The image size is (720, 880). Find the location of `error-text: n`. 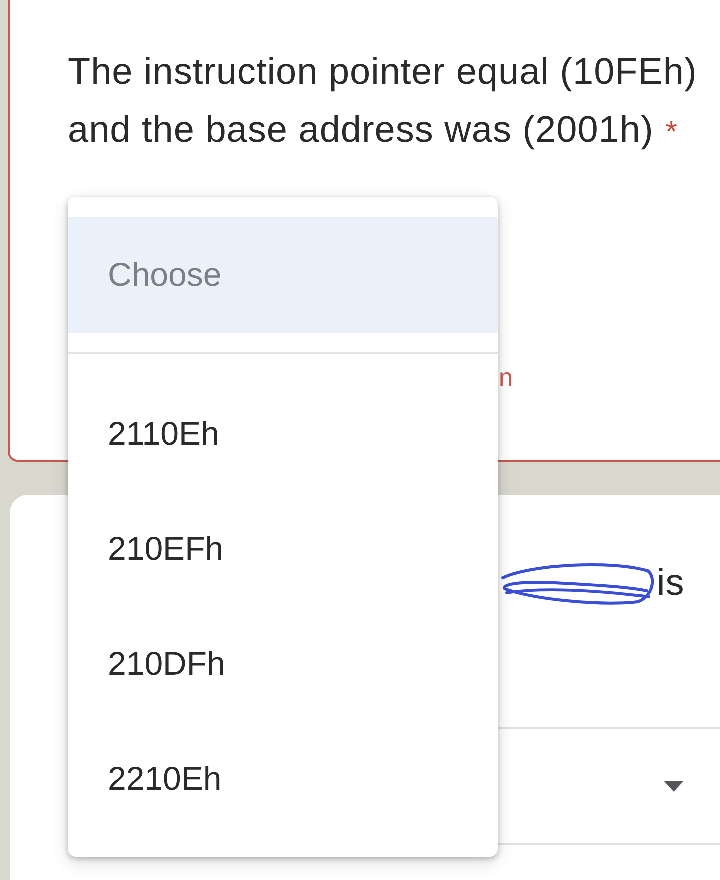

error-text: n is located at coordinates (506, 378).